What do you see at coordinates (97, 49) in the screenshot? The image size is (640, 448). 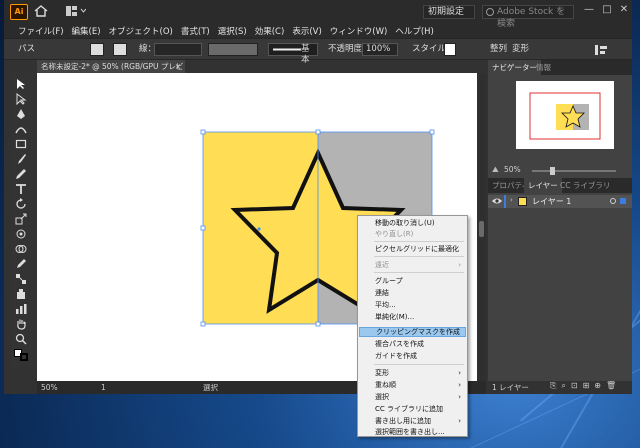 I see `fill-swatch` at bounding box center [97, 49].